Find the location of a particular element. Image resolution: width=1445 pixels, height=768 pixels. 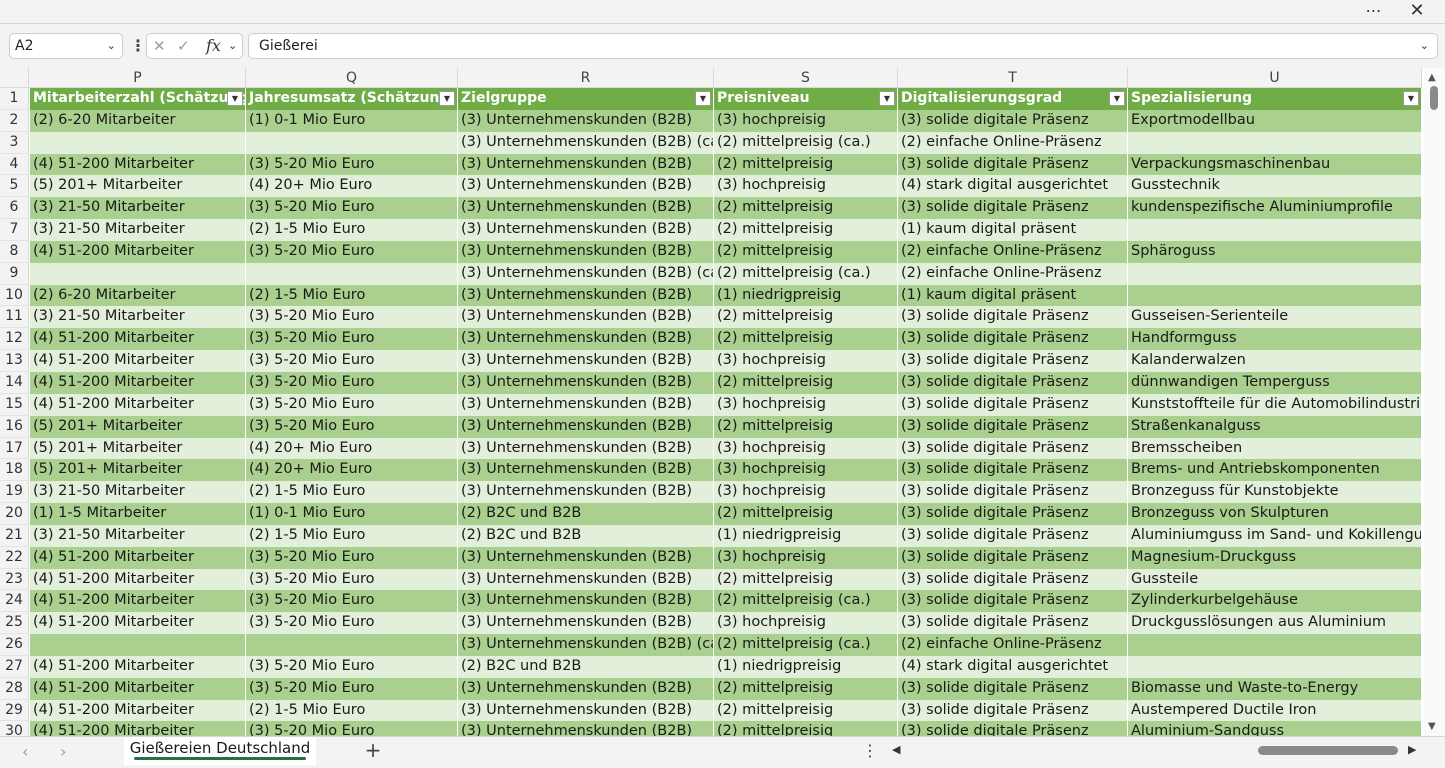

horizontal-scroll-thumb is located at coordinates (1328, 750).